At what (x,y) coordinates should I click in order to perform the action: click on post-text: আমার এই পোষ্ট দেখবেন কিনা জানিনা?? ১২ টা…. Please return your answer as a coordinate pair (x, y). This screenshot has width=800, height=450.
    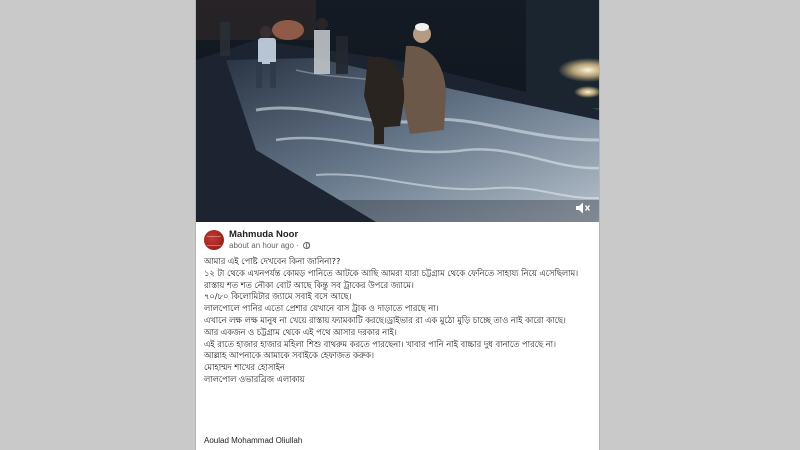
    Looking at the image, I should click on (399, 321).